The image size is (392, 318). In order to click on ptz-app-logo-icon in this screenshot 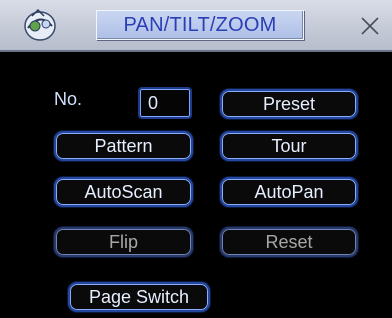, I will do `click(40, 24)`.